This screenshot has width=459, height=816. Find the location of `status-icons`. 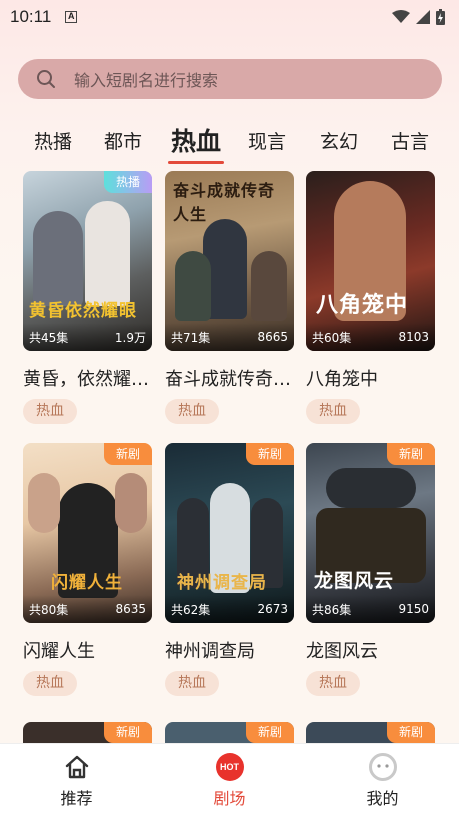

status-icons is located at coordinates (418, 17).